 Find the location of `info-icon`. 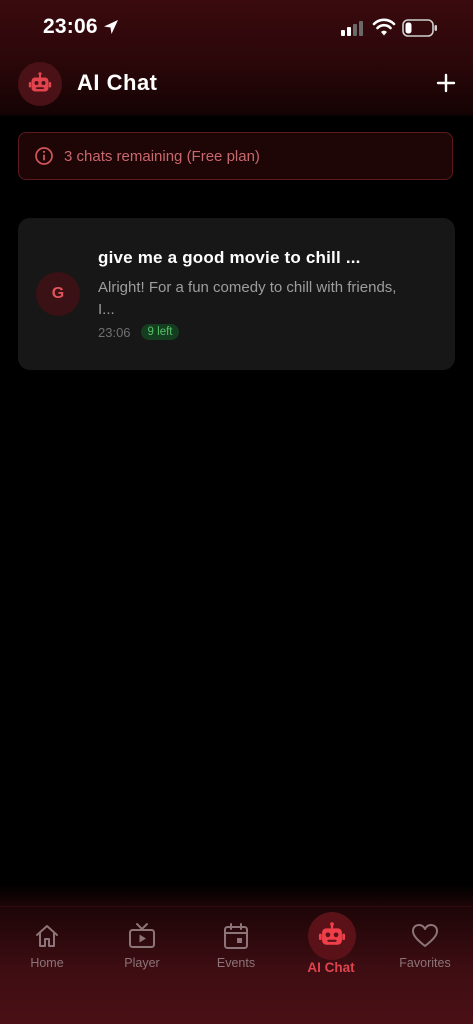

info-icon is located at coordinates (44, 156).